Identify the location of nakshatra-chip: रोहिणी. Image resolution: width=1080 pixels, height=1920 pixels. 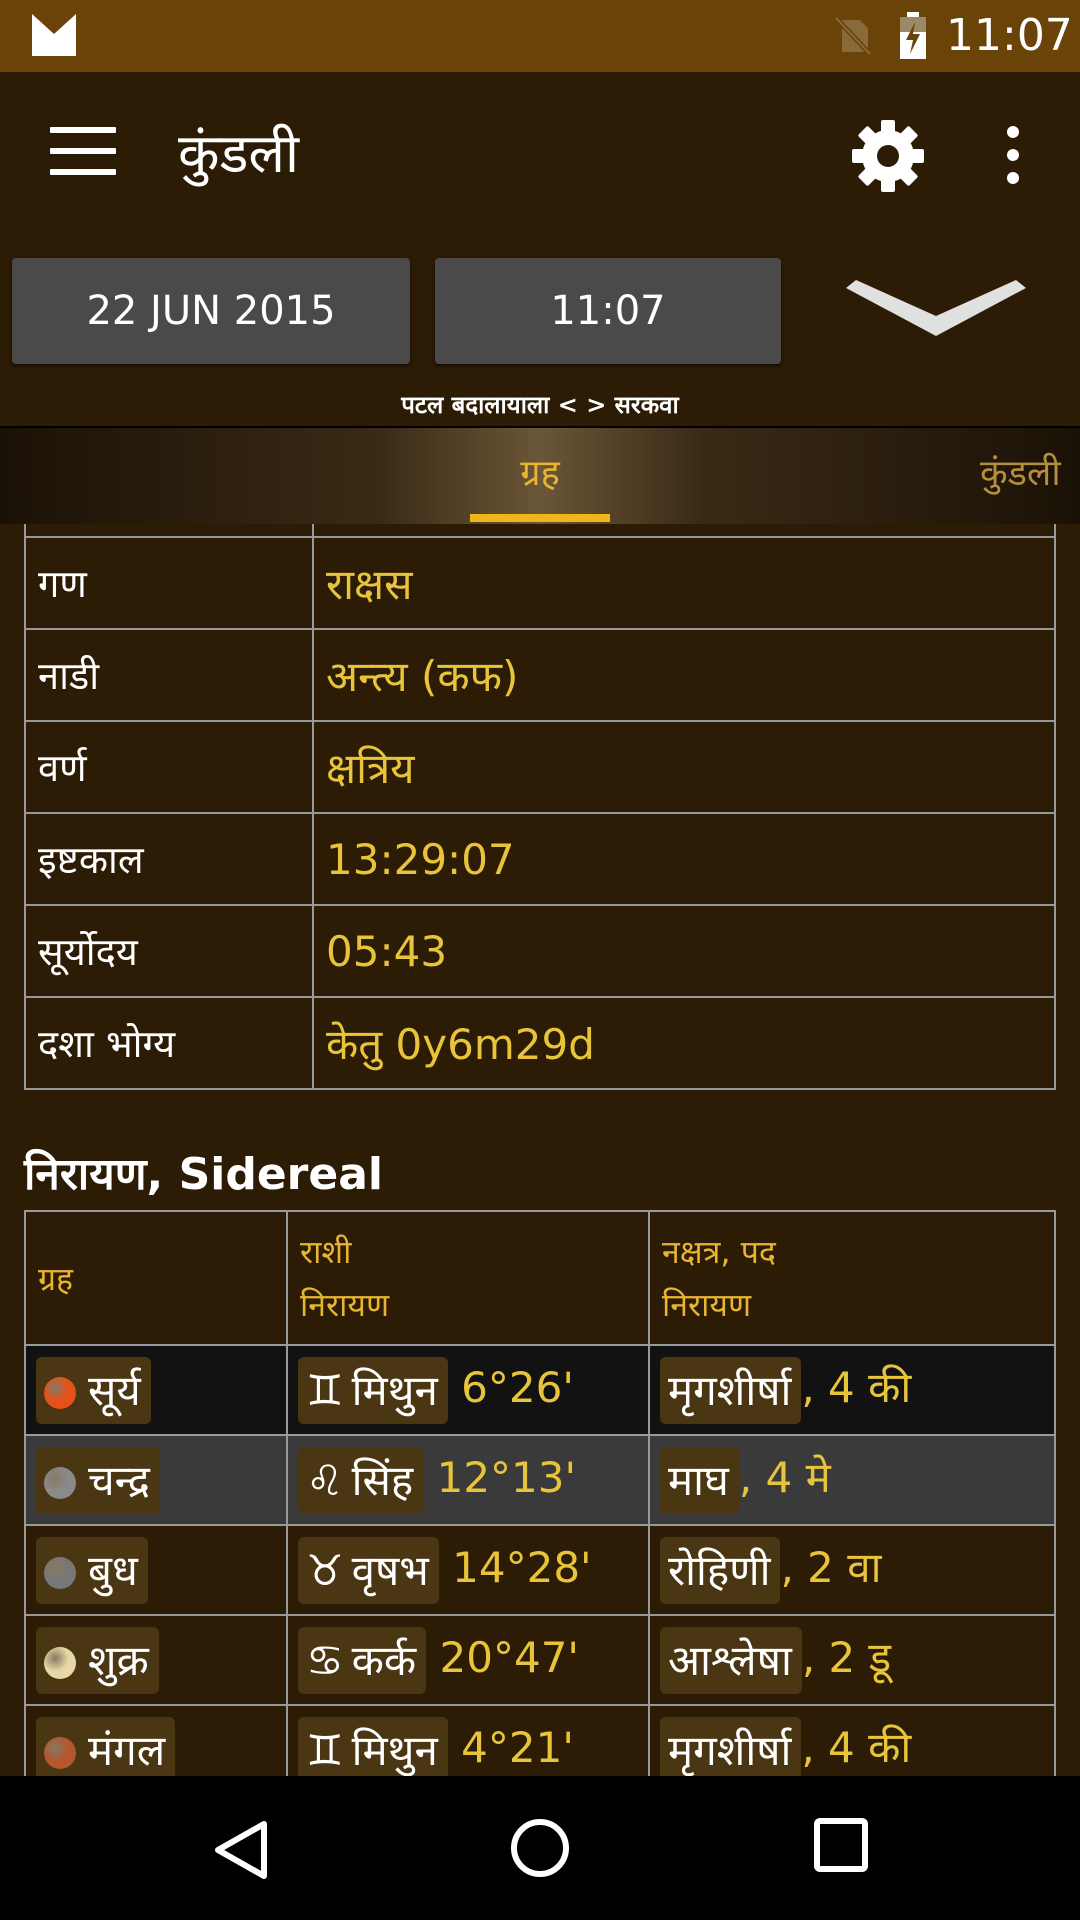
(720, 1570).